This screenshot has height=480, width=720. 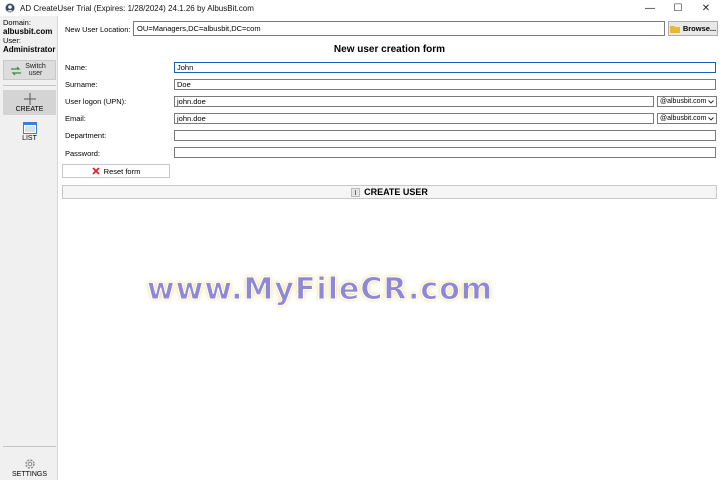 I want to click on sidebar-item-list-label: LIST, so click(x=29, y=138).